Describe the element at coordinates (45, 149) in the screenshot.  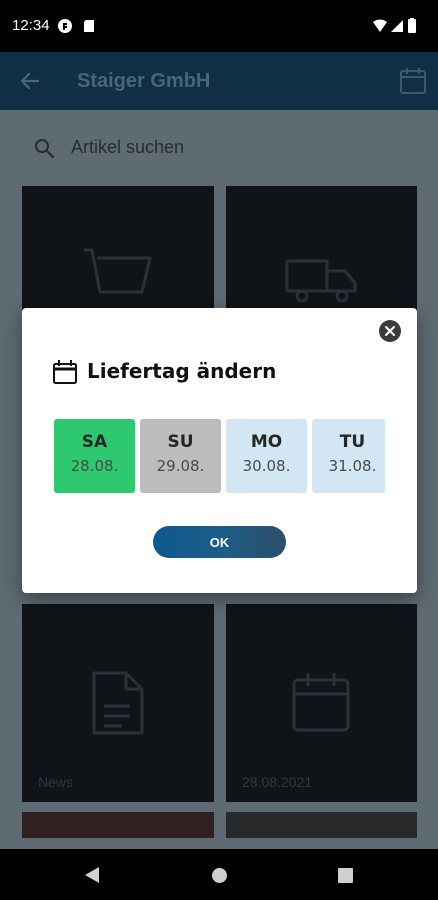
I see `search-icon` at that location.